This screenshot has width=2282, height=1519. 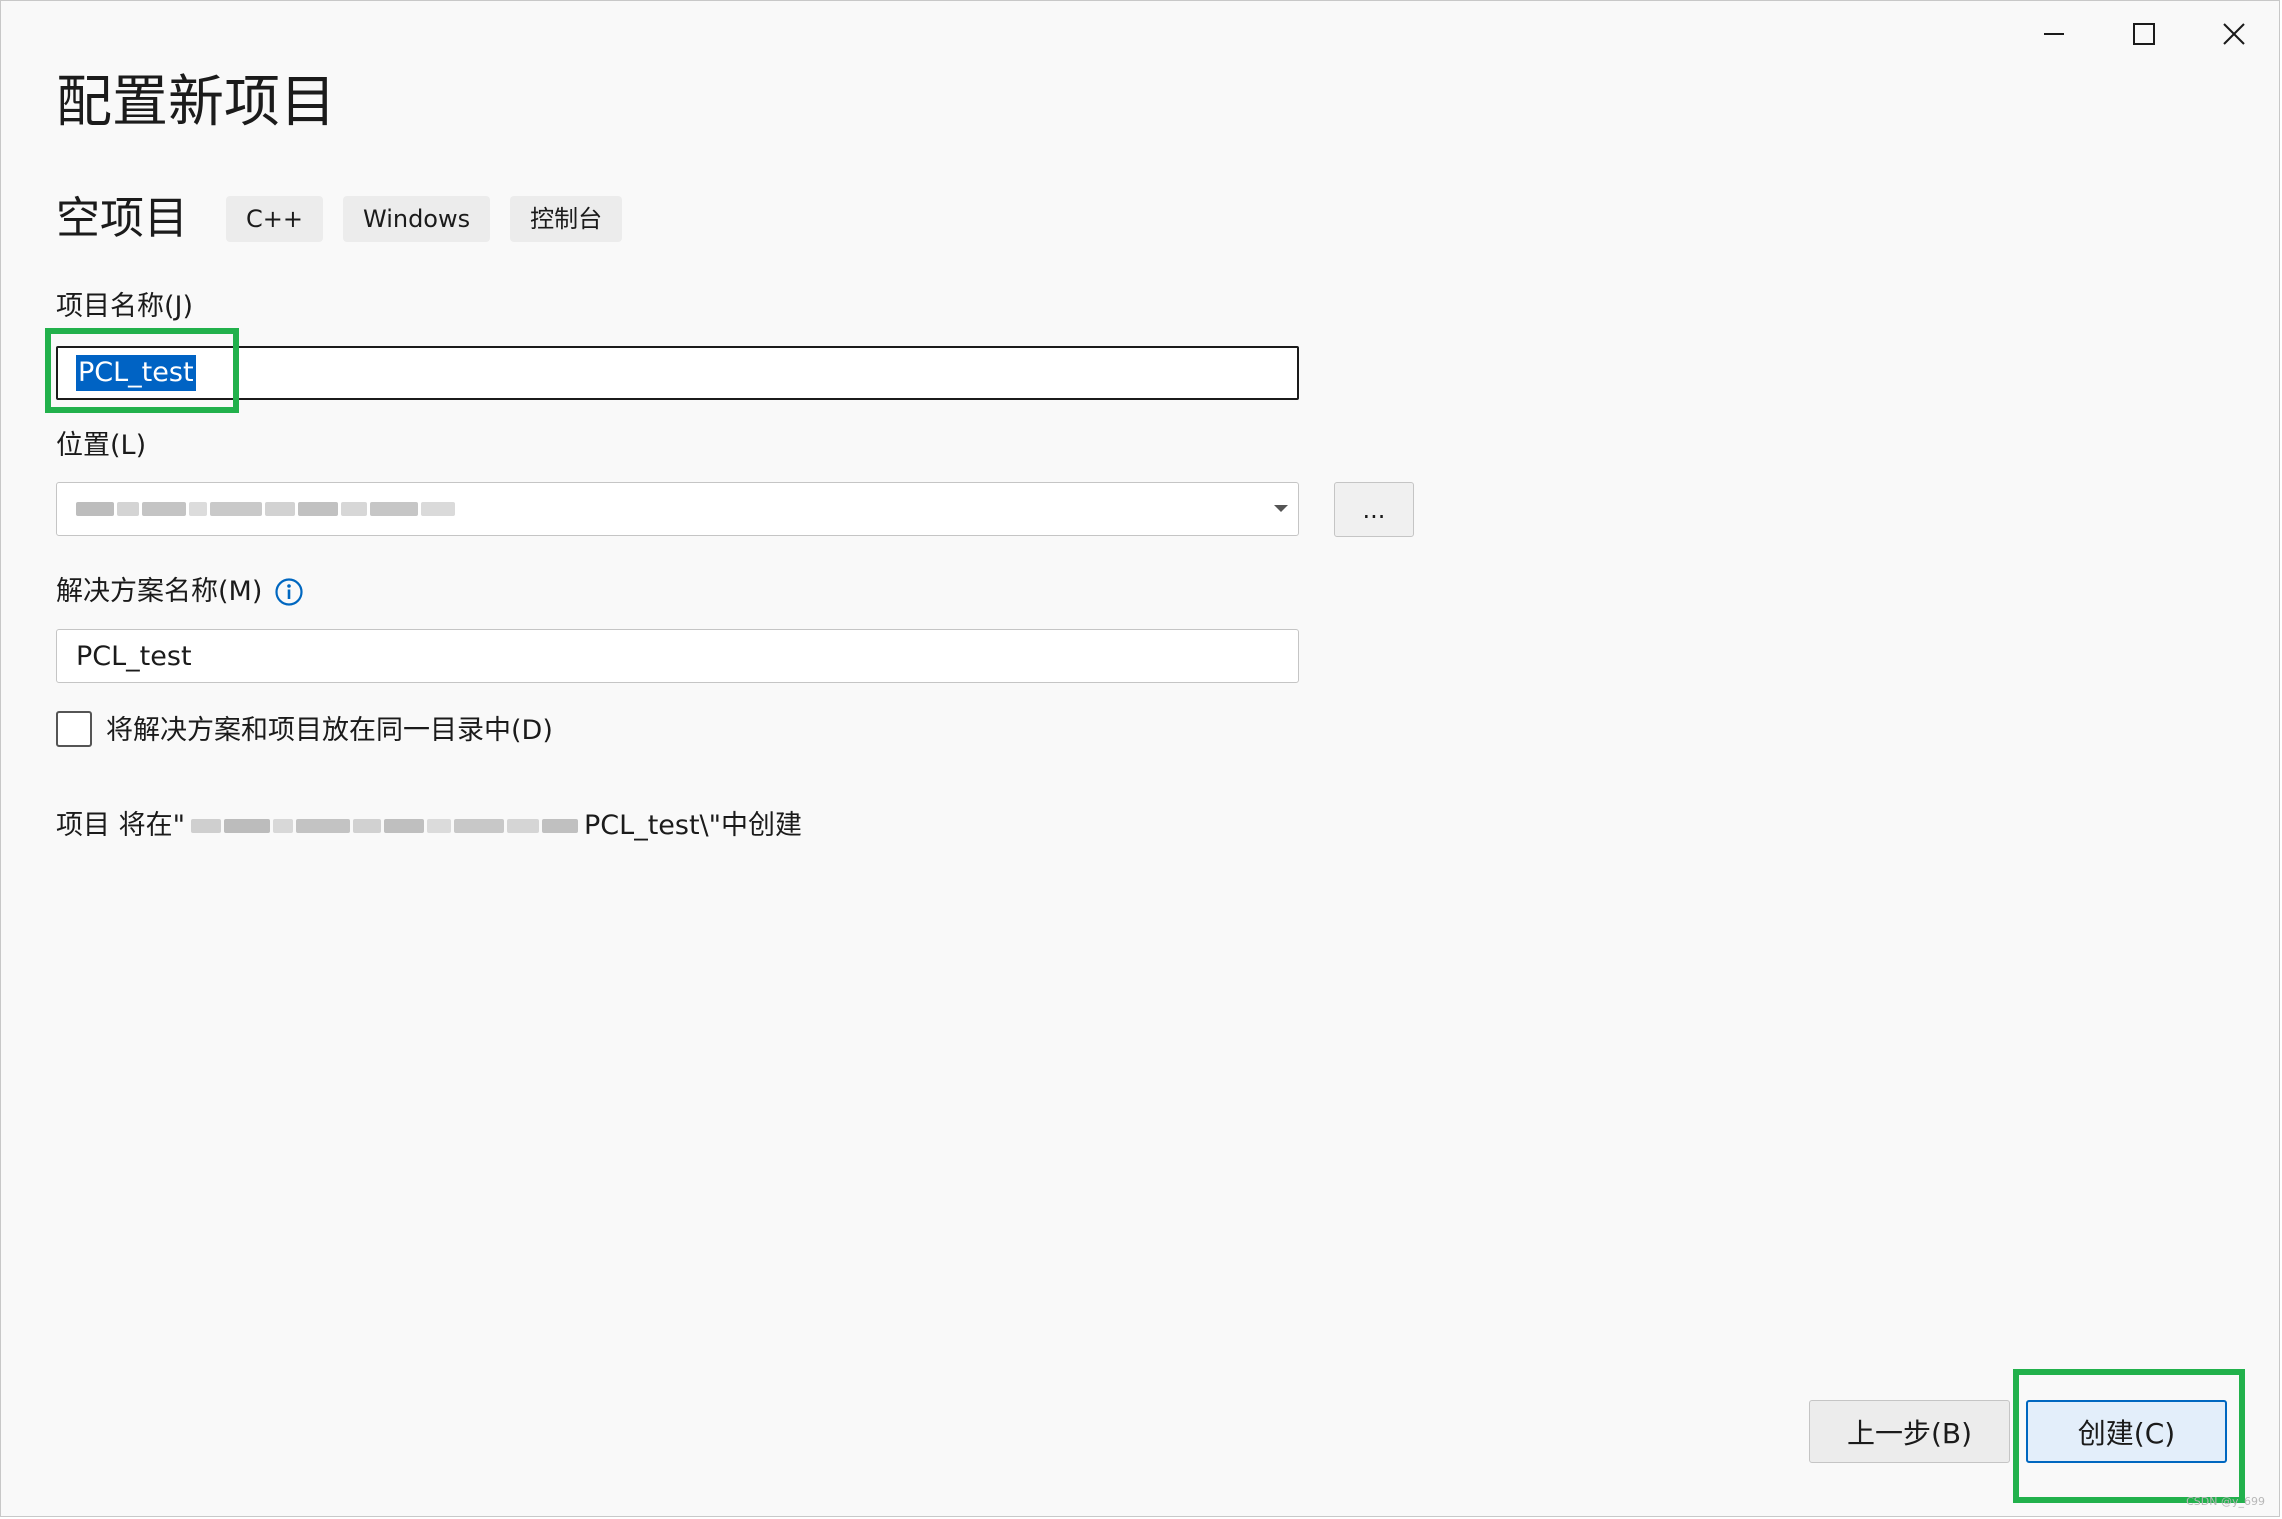 I want to click on template-info: 空项目 C++ Windows 控制台, so click(x=349, y=219).